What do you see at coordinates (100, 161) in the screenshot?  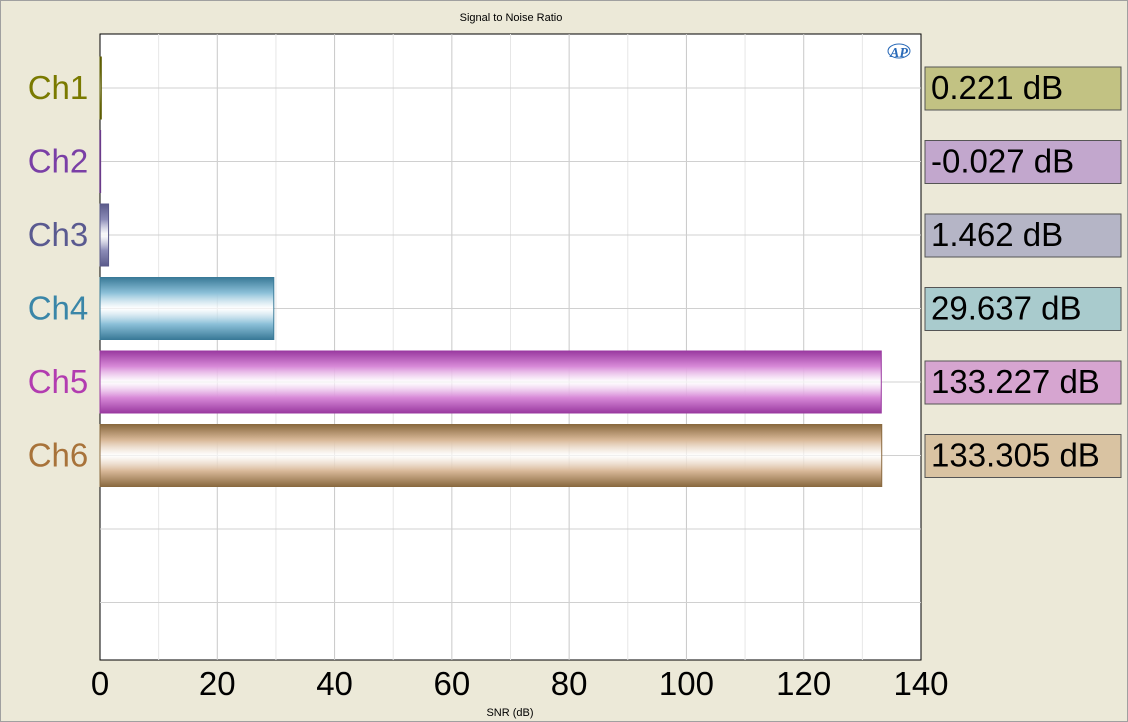 I see `bar-ch2` at bounding box center [100, 161].